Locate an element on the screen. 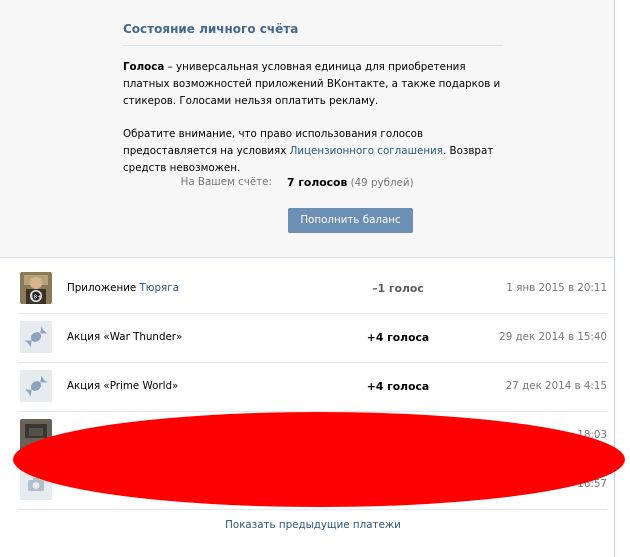  transaction-desc-text: Приложение is located at coordinates (103, 288).